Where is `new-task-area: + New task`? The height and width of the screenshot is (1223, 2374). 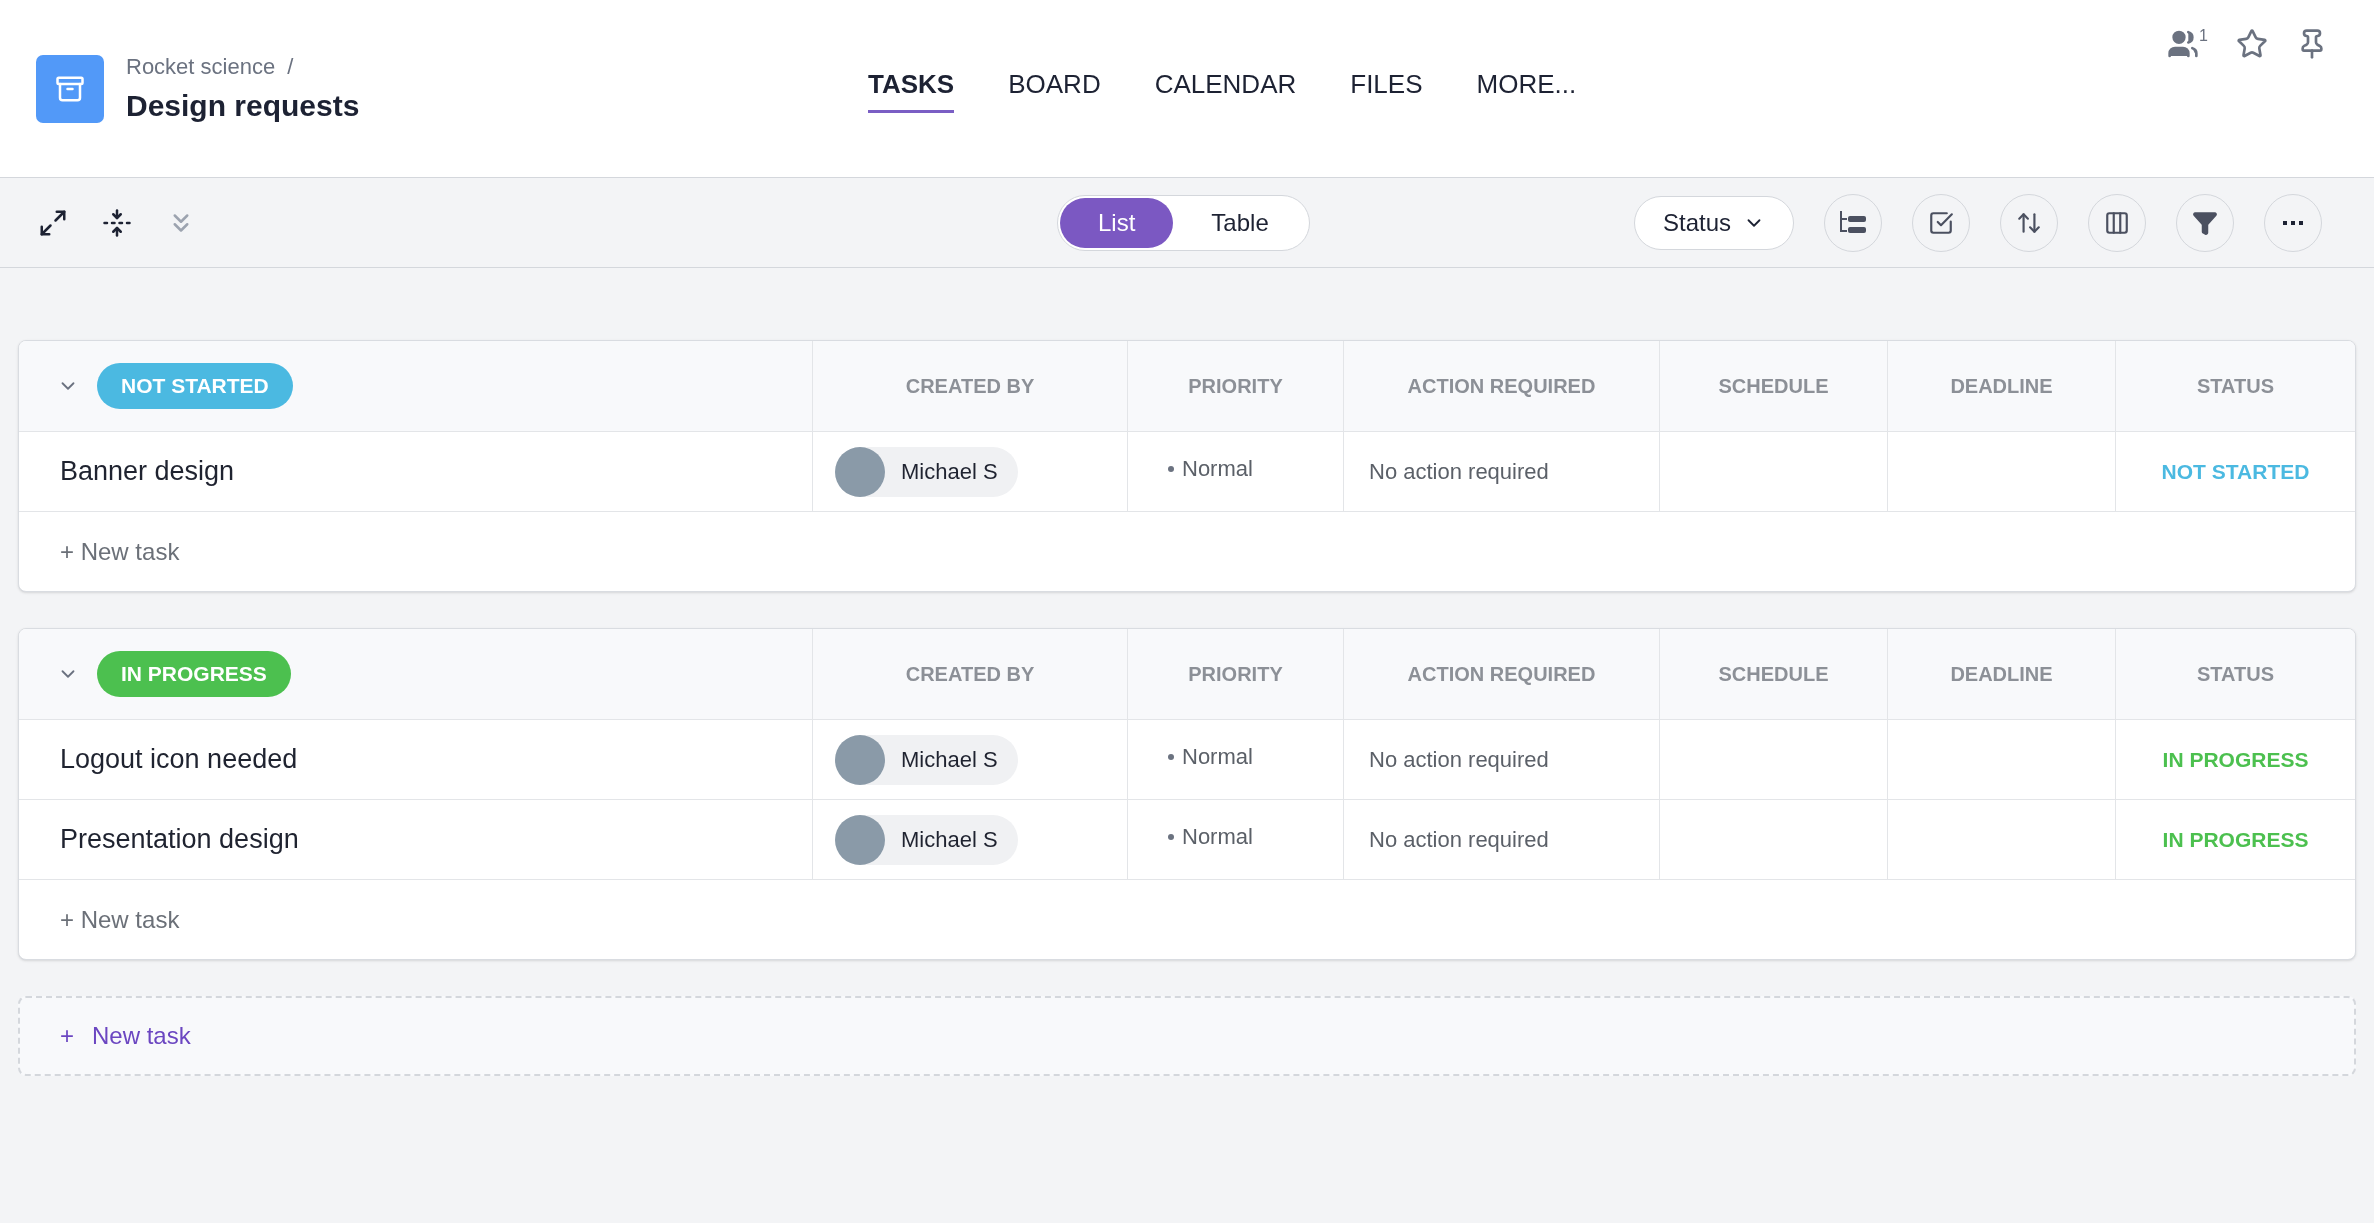 new-task-area: + New task is located at coordinates (1187, 1036).